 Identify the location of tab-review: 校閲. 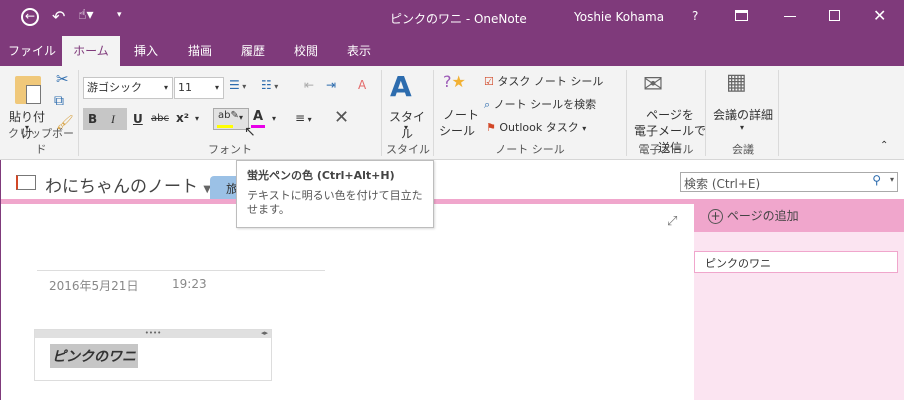
(306, 51).